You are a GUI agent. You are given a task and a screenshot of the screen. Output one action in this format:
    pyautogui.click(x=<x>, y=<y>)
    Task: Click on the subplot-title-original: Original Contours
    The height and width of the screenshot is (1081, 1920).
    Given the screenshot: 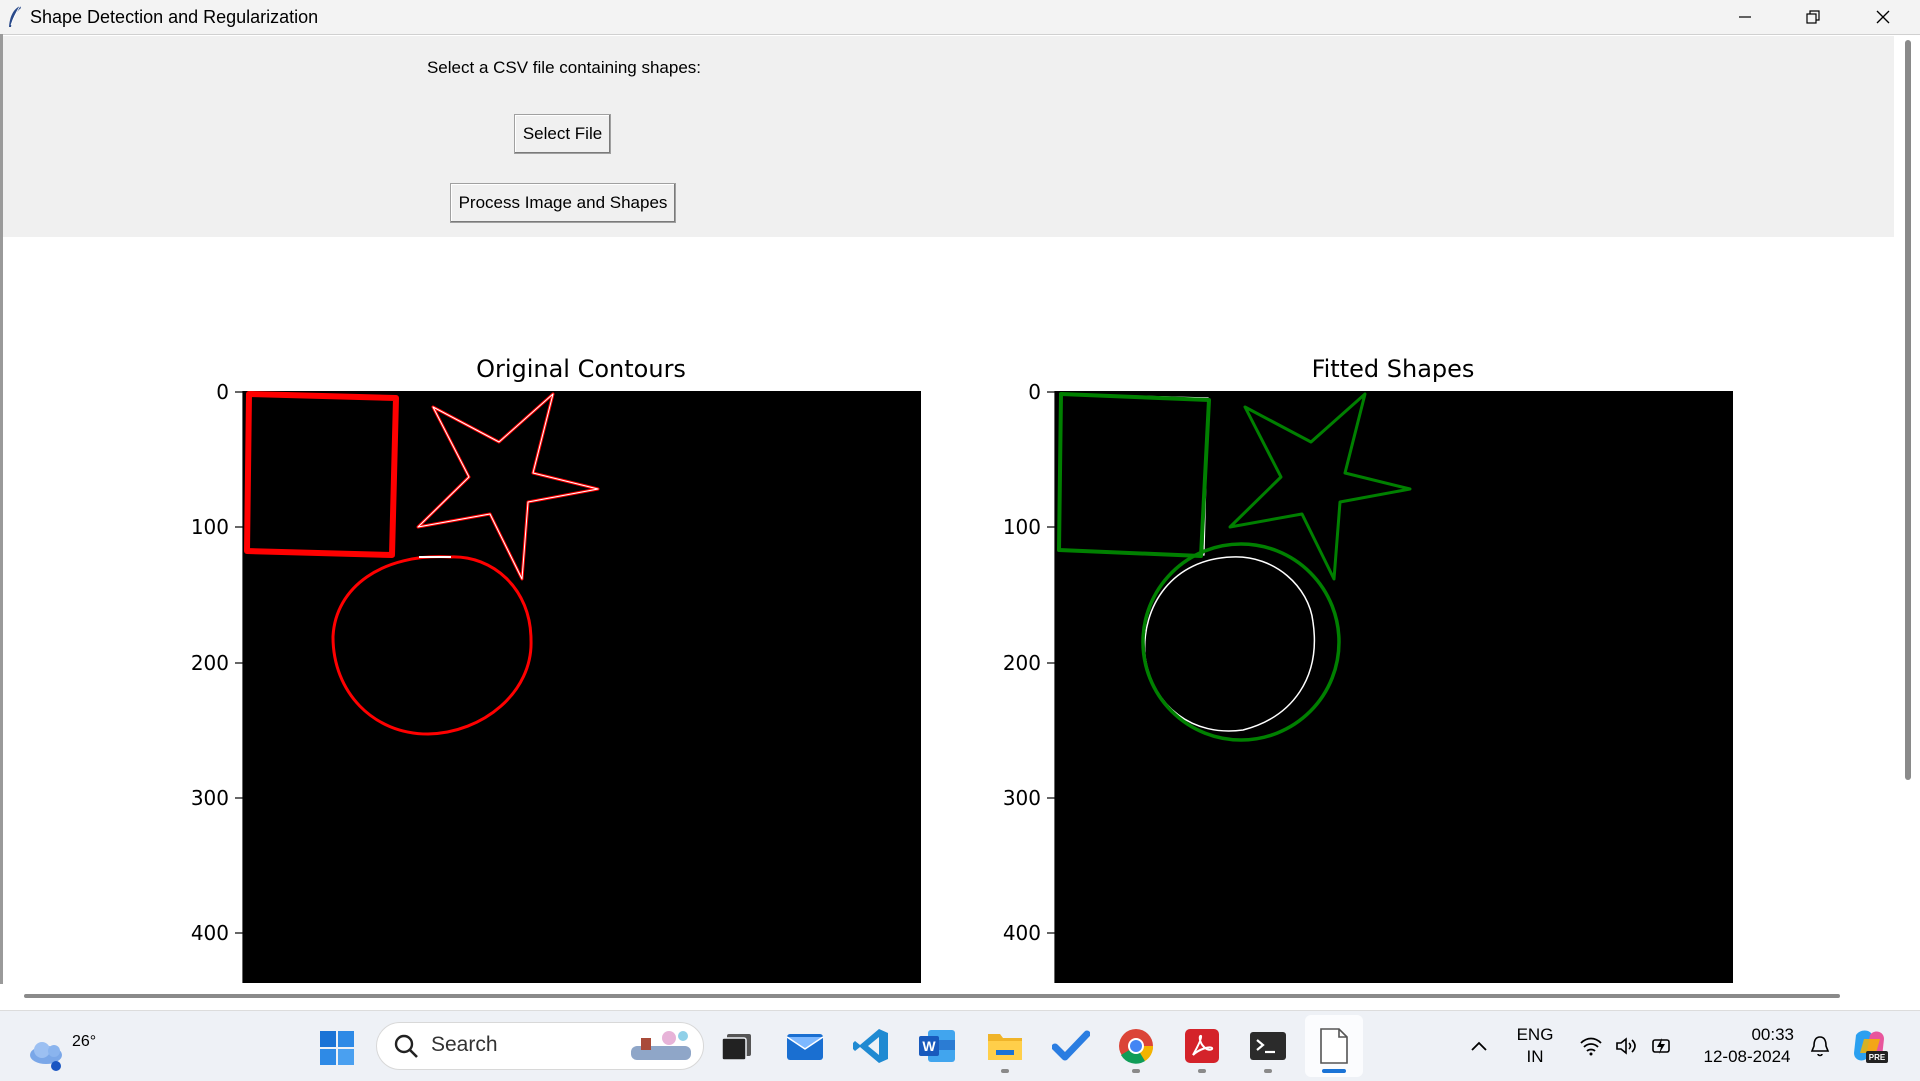 What is the action you would take?
    pyautogui.click(x=581, y=369)
    